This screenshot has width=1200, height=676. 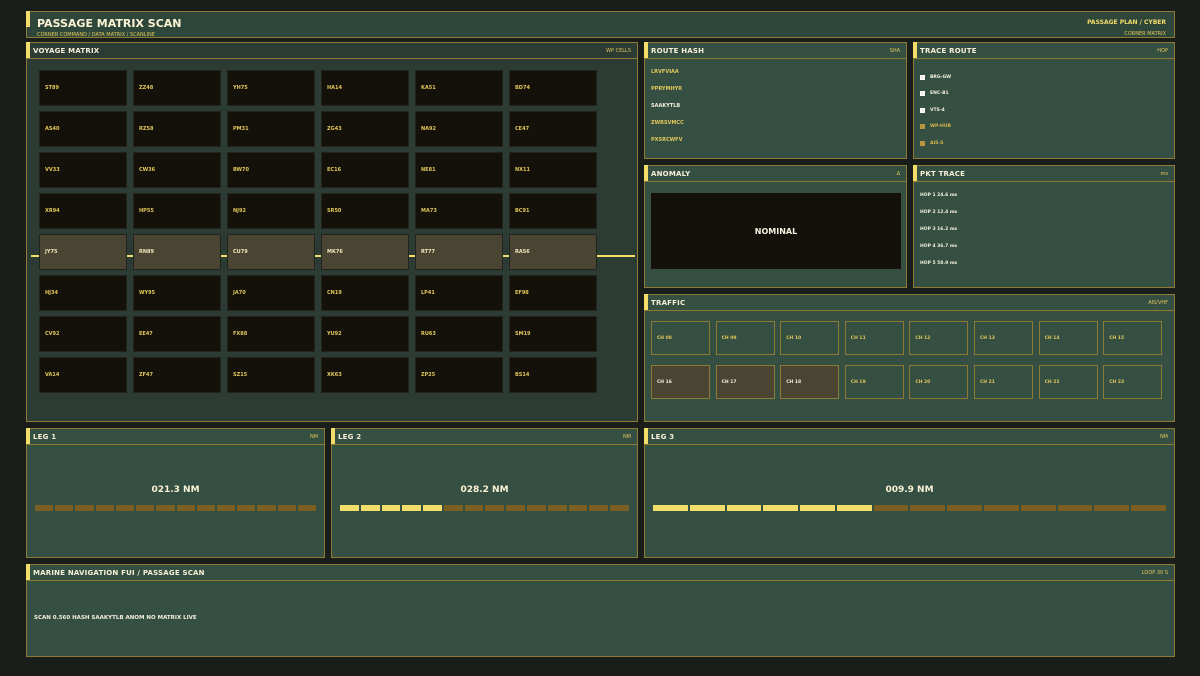 What do you see at coordinates (935, 143) in the screenshot?
I see `route-hop: AIS-S` at bounding box center [935, 143].